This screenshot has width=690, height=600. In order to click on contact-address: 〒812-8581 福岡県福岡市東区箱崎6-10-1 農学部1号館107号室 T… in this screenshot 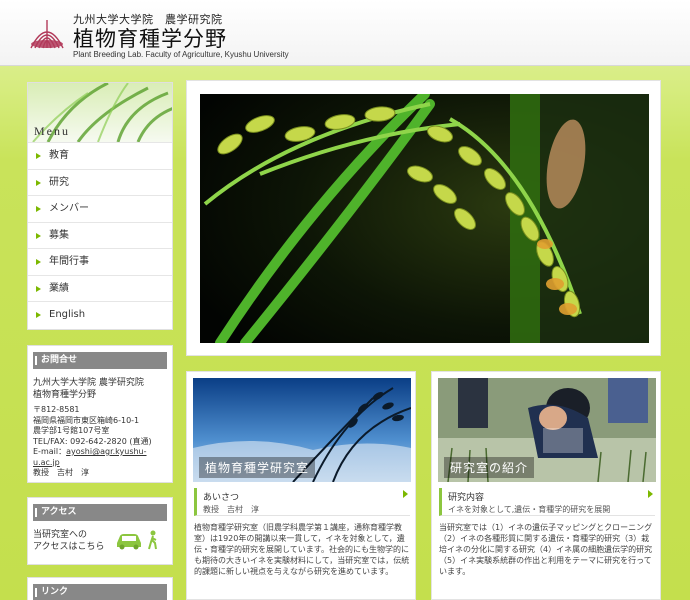, I will do `click(100, 442)`.